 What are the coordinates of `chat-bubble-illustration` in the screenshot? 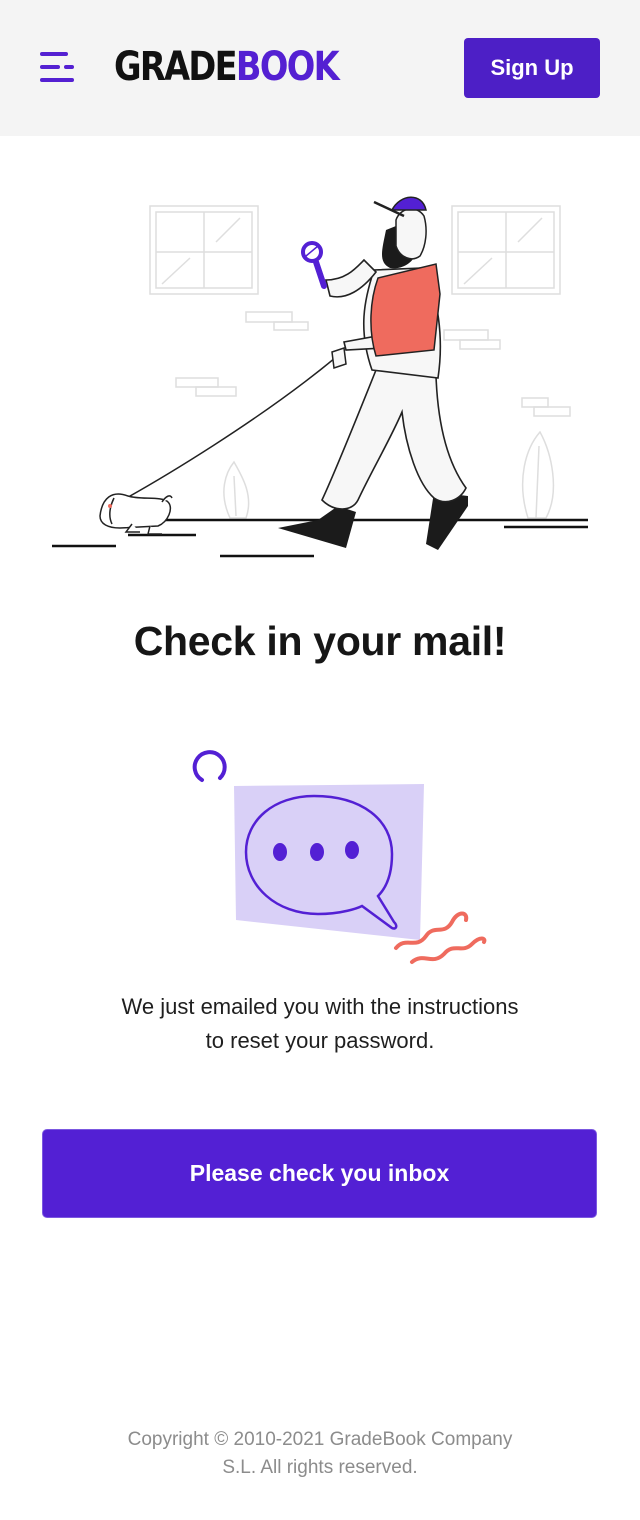 It's located at (339, 857).